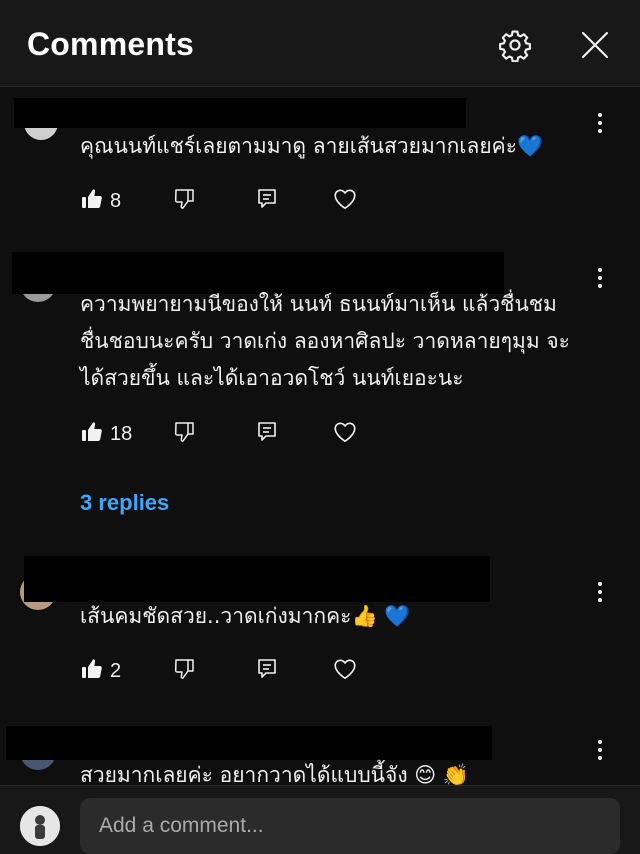 The height and width of the screenshot is (854, 640). Describe the element at coordinates (320, 43) in the screenshot. I see `comments-header: Comments` at that location.